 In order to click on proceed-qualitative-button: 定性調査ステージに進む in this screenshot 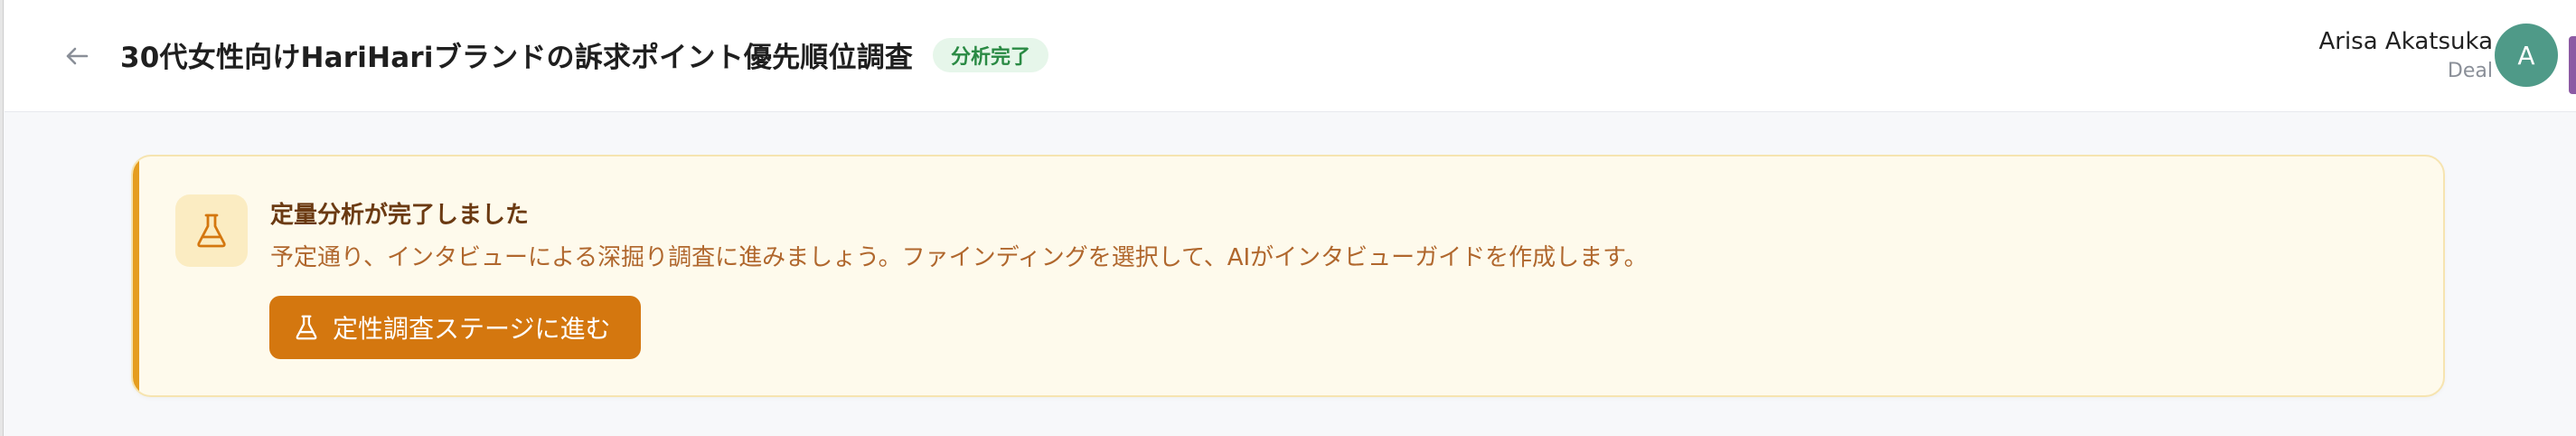, I will do `click(456, 327)`.